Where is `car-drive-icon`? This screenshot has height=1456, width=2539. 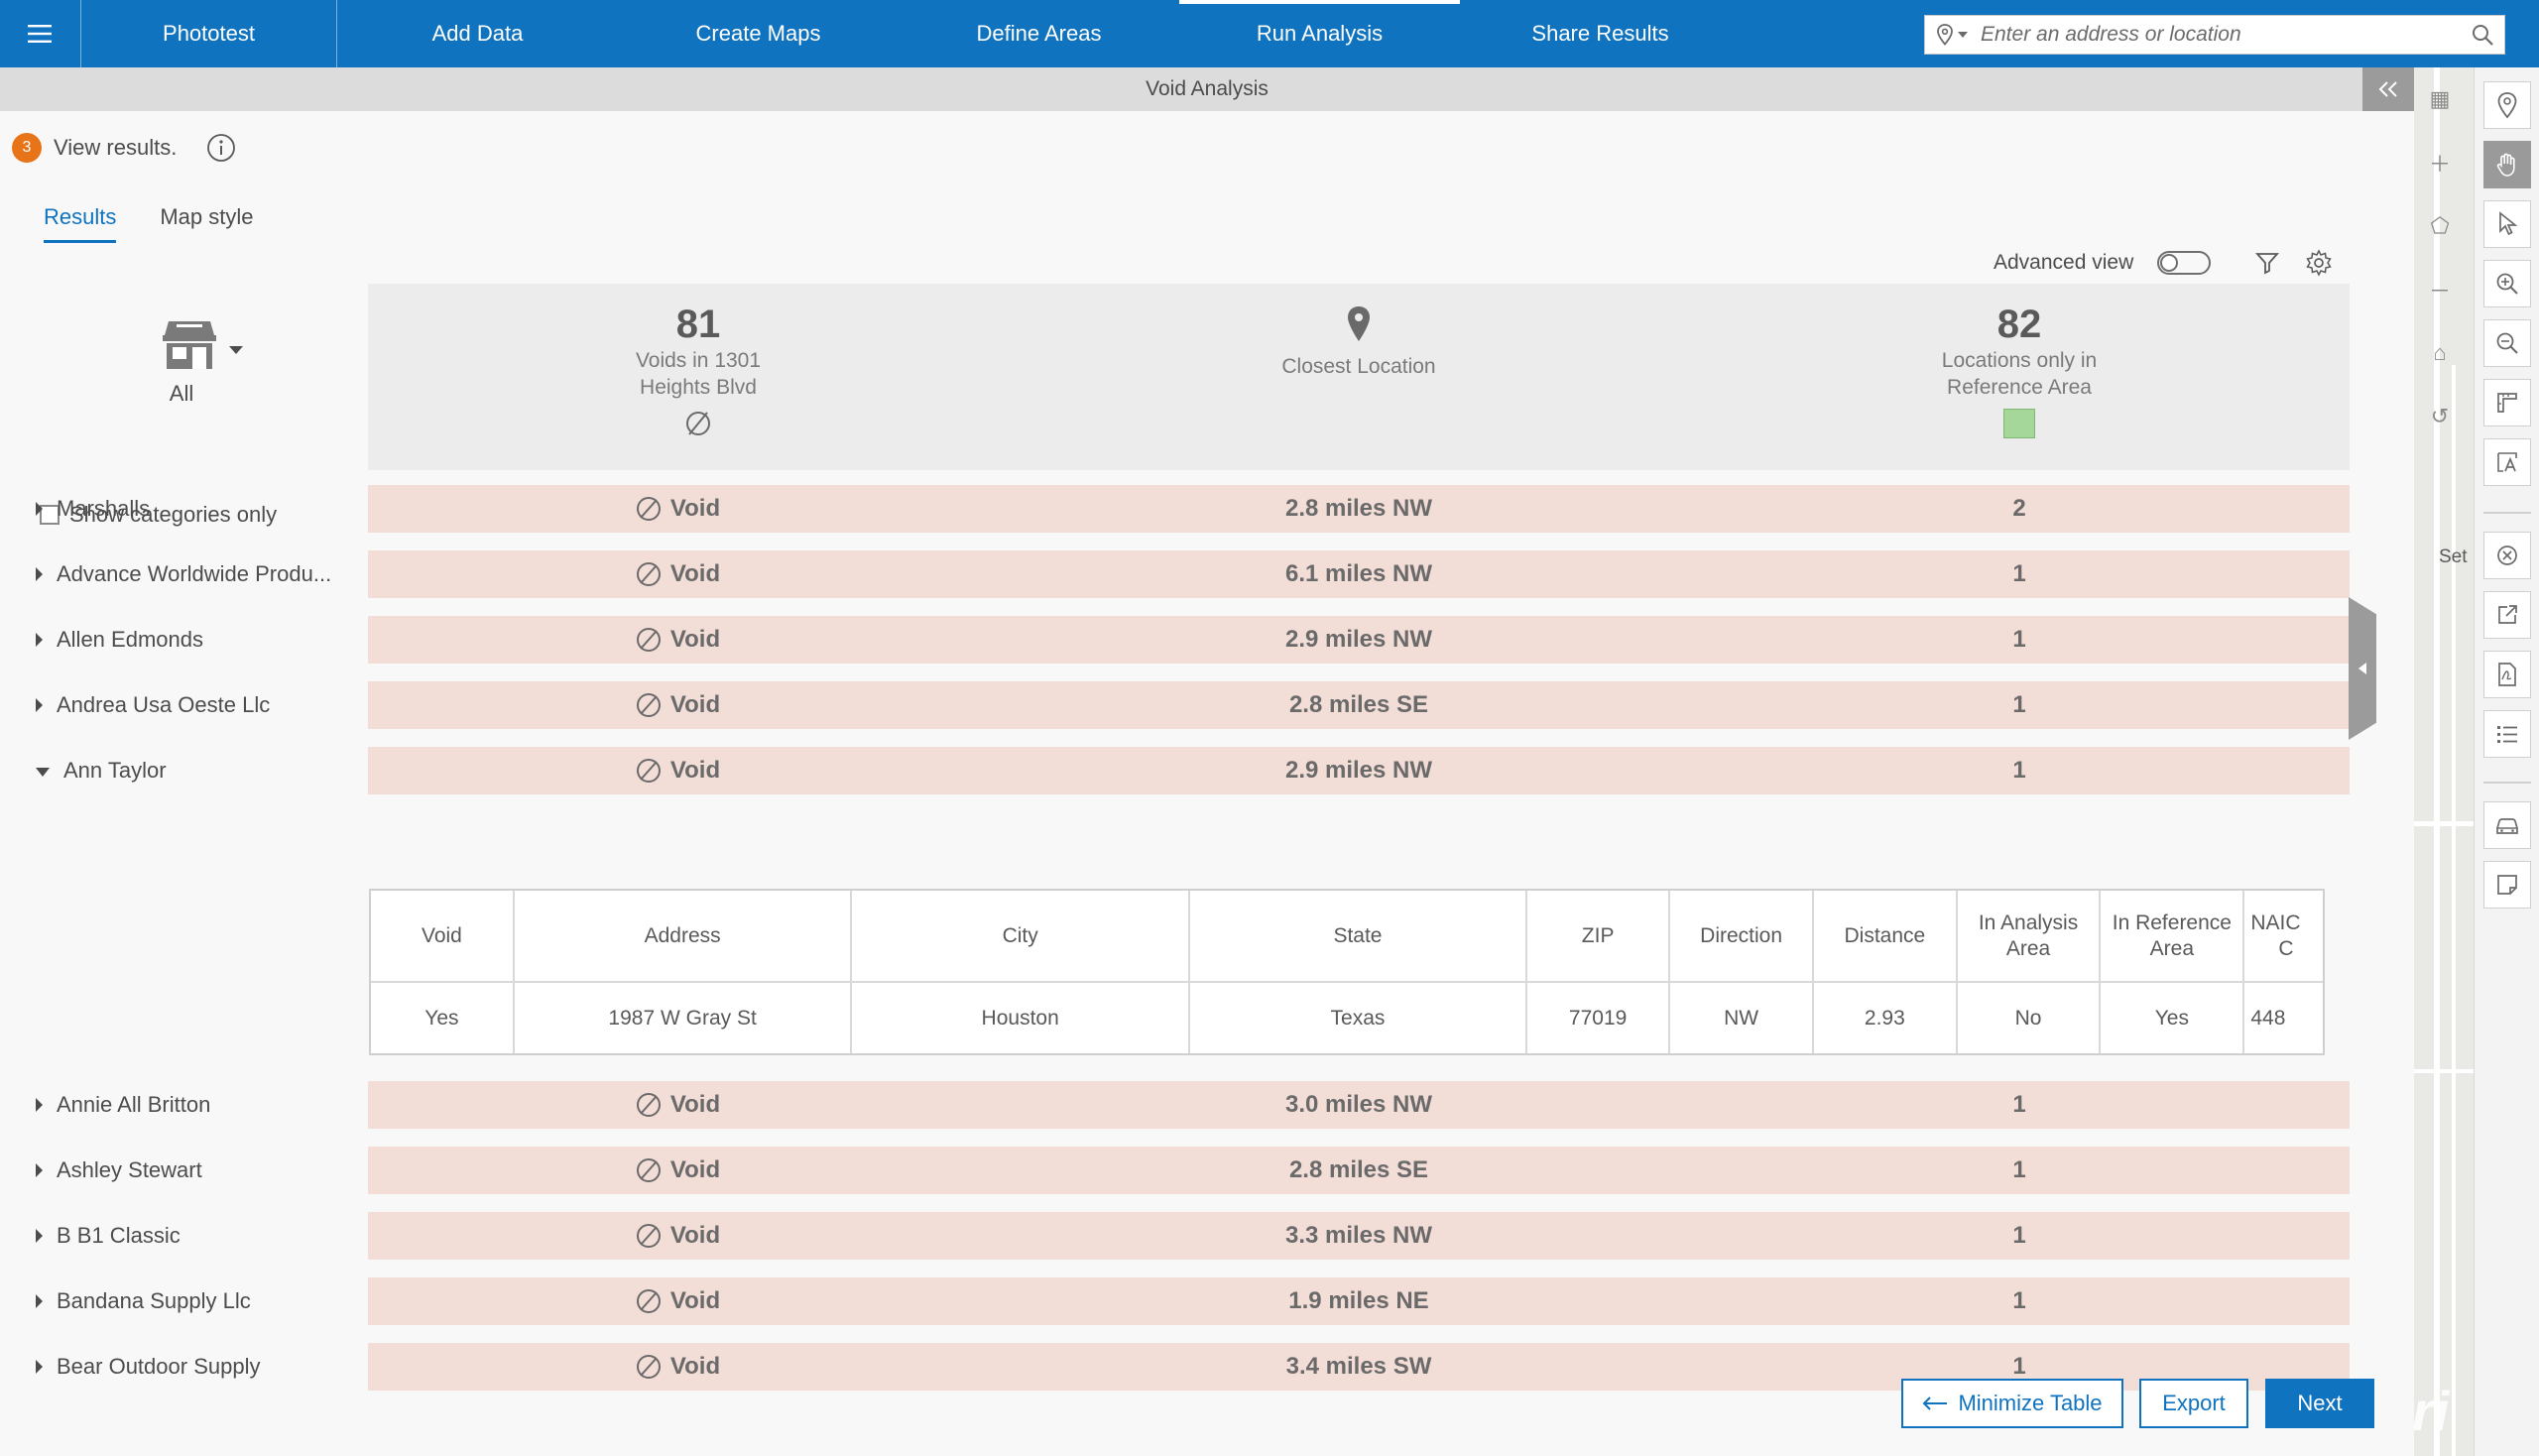 car-drive-icon is located at coordinates (2507, 825).